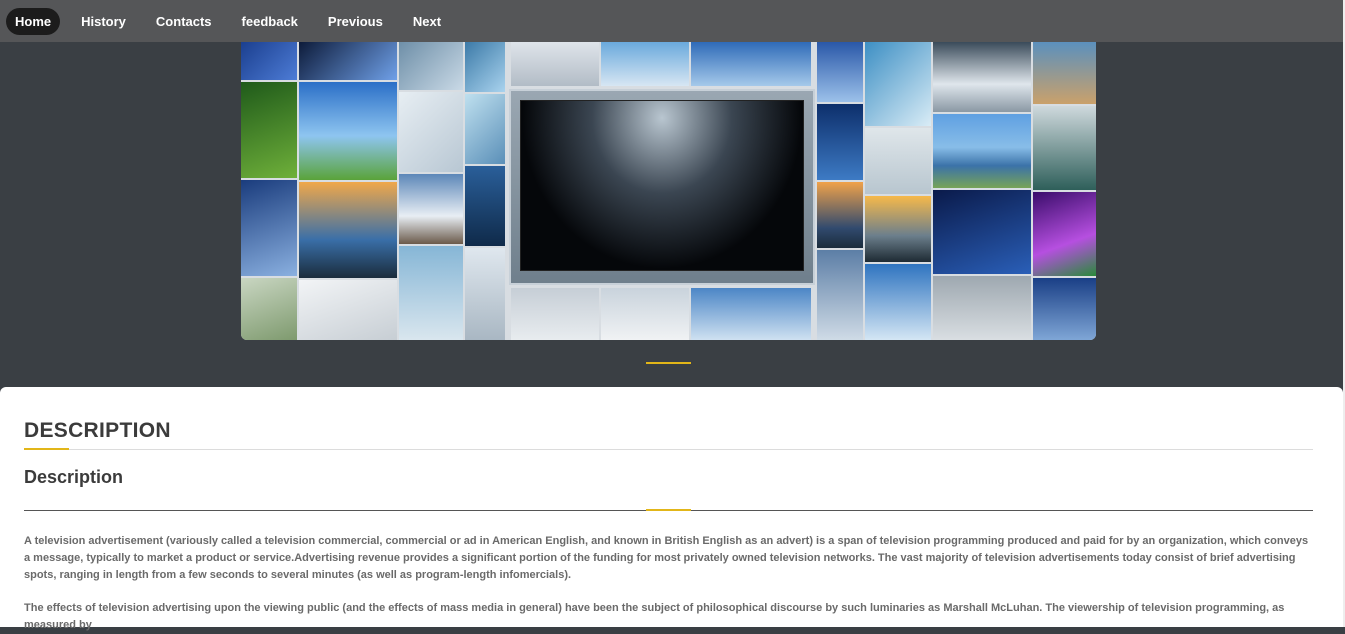  What do you see at coordinates (97, 430) in the screenshot?
I see `section-title: DESCRIPTION` at bounding box center [97, 430].